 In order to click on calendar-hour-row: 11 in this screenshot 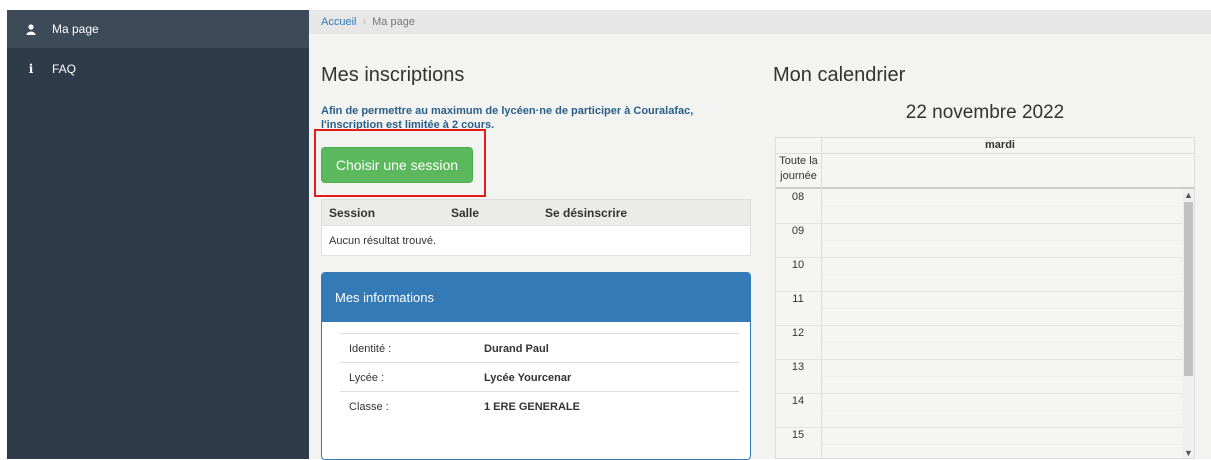, I will do `click(979, 308)`.